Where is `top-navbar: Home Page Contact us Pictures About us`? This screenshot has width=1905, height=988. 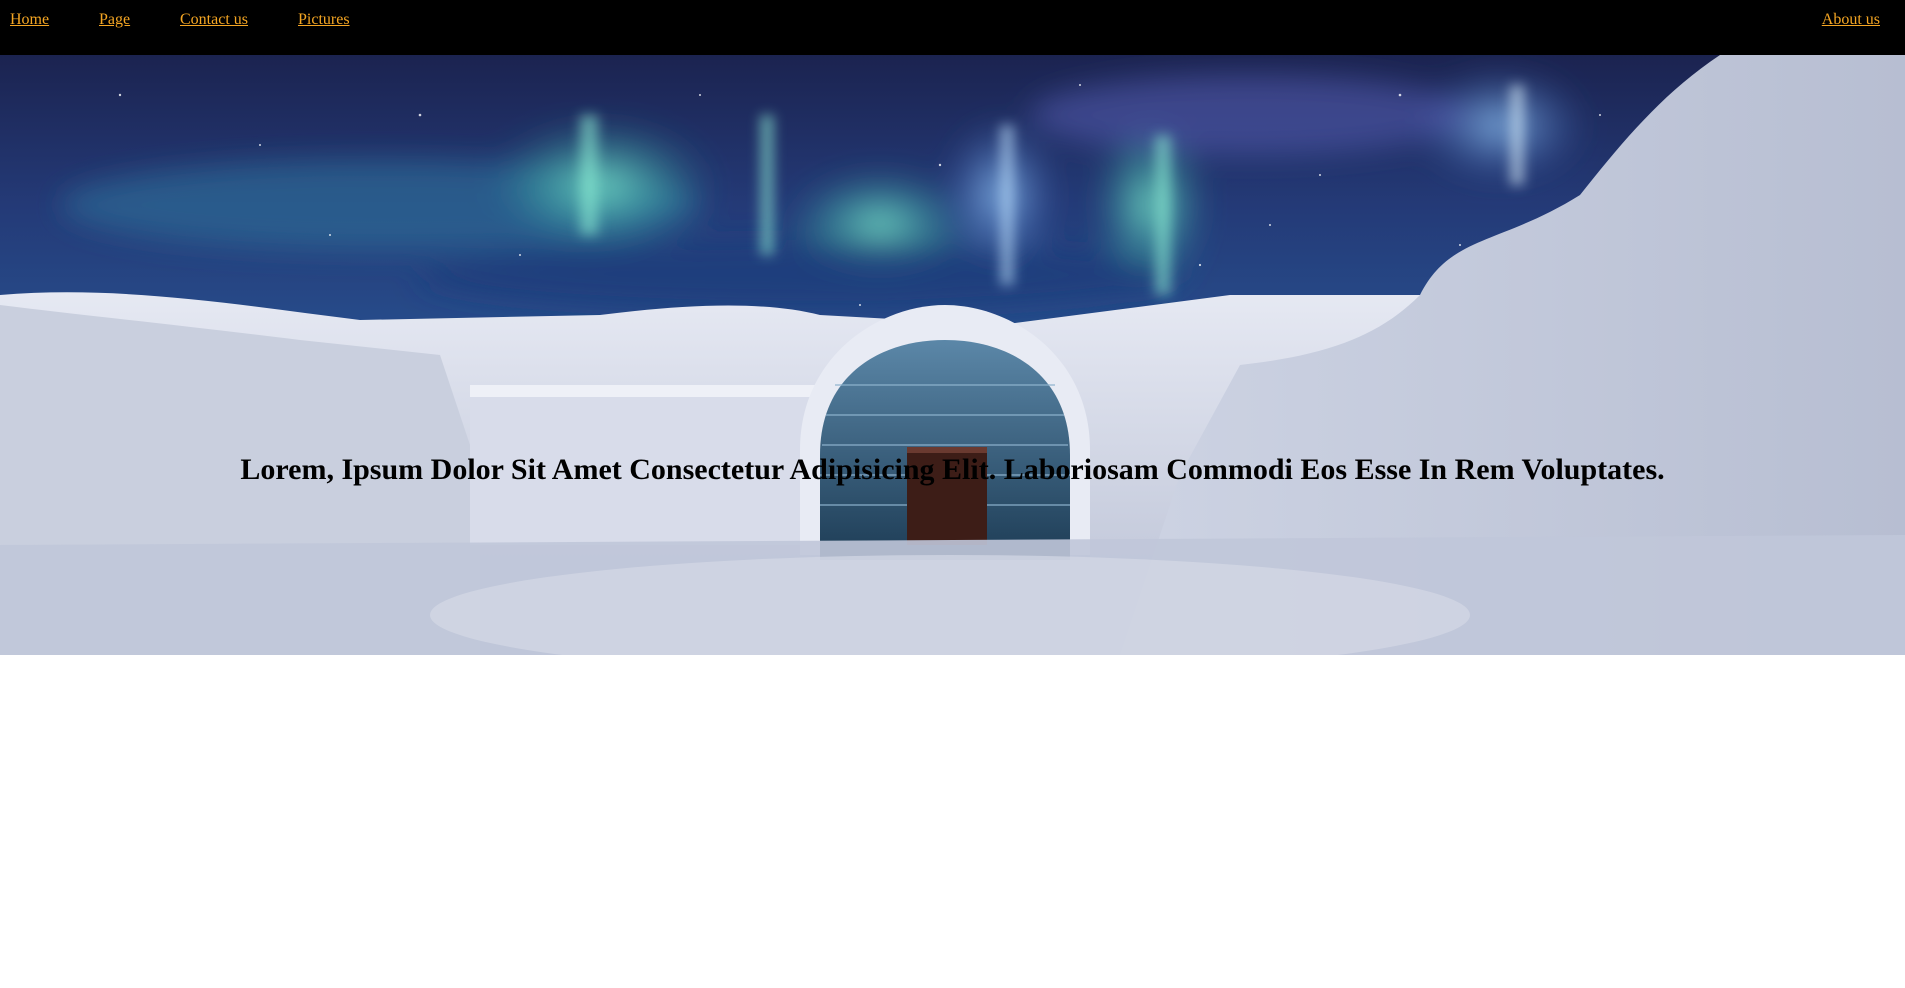
top-navbar: Home Page Contact us Pictures About us is located at coordinates (952, 27).